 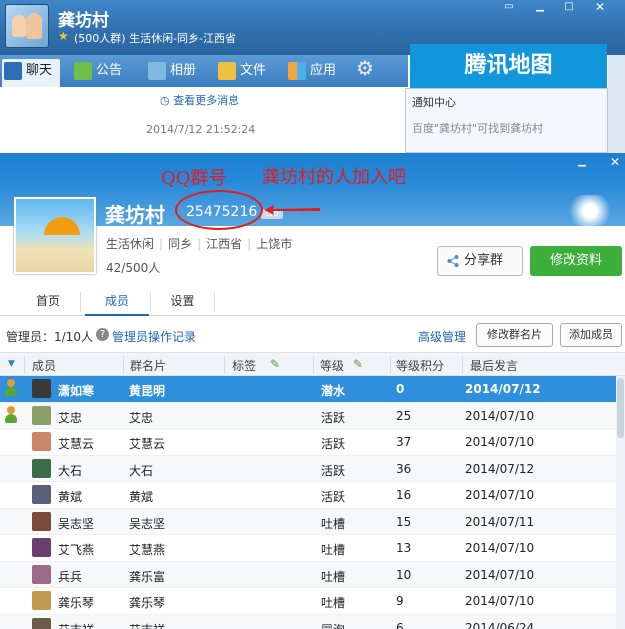 I want to click on toolbar-album: 相册, so click(x=171, y=71).